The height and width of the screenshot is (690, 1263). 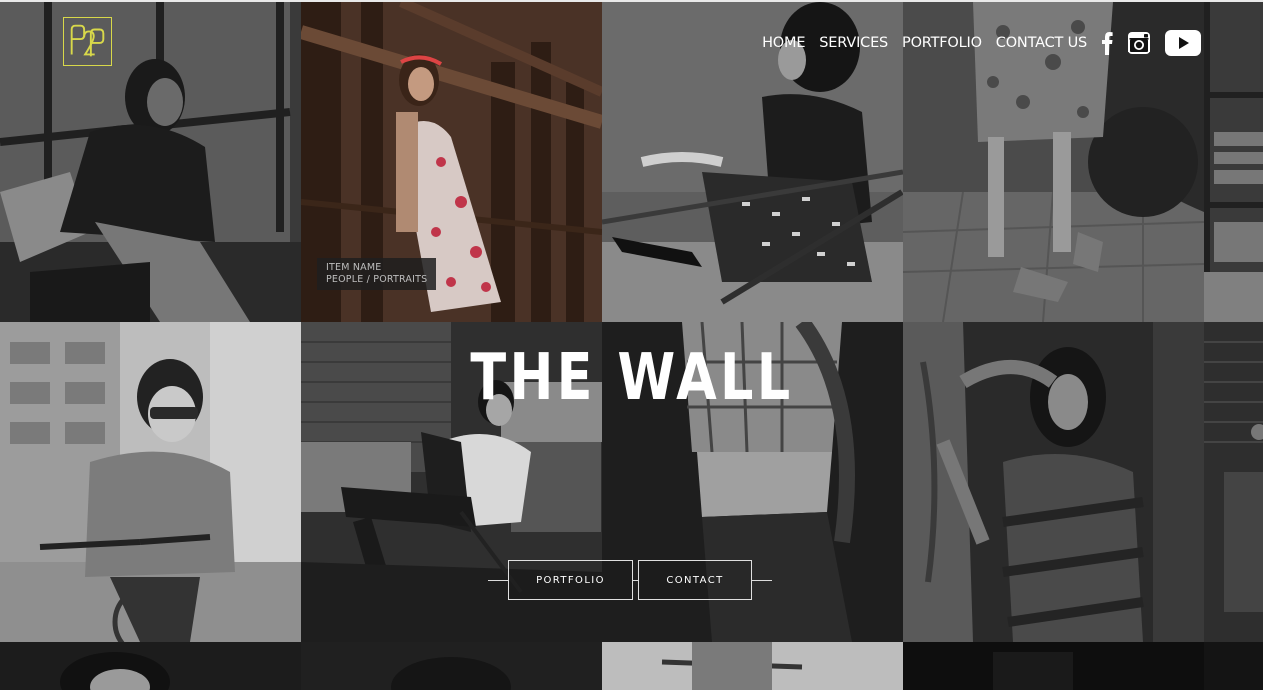 I want to click on social-links, so click(x=1151, y=43).